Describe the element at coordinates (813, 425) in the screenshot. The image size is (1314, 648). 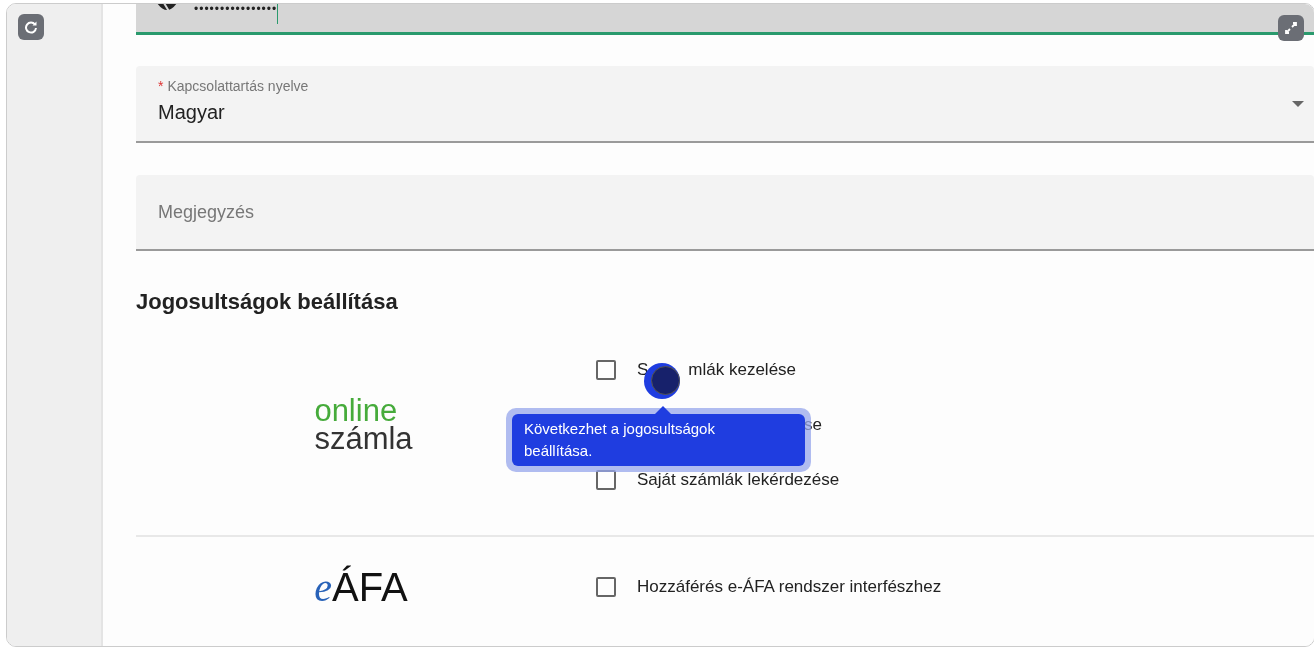
I see `checkbox-label: se` at that location.